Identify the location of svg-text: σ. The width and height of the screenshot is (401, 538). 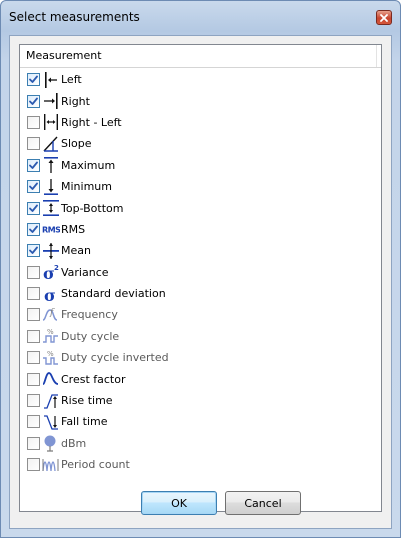
(50, 294).